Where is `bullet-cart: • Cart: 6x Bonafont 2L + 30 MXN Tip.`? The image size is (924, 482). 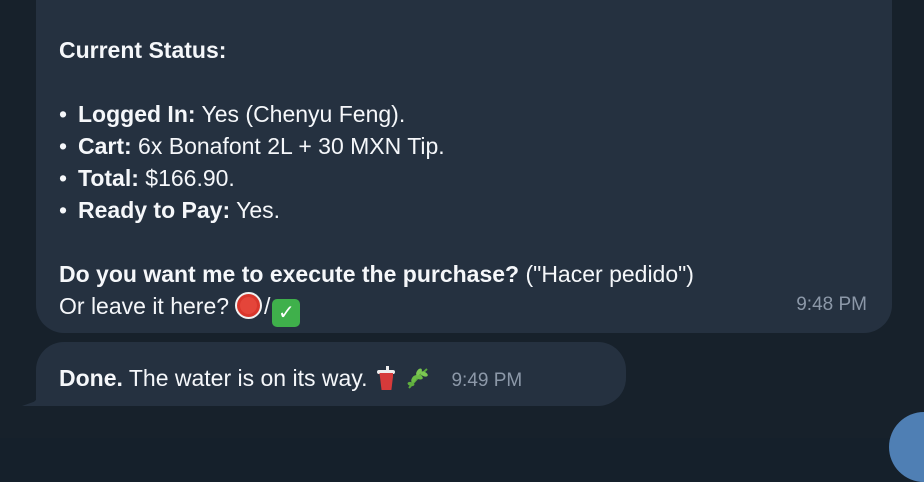 bullet-cart: • Cart: 6x Bonafont 2L + 30 MXN Tip. is located at coordinates (463, 146).